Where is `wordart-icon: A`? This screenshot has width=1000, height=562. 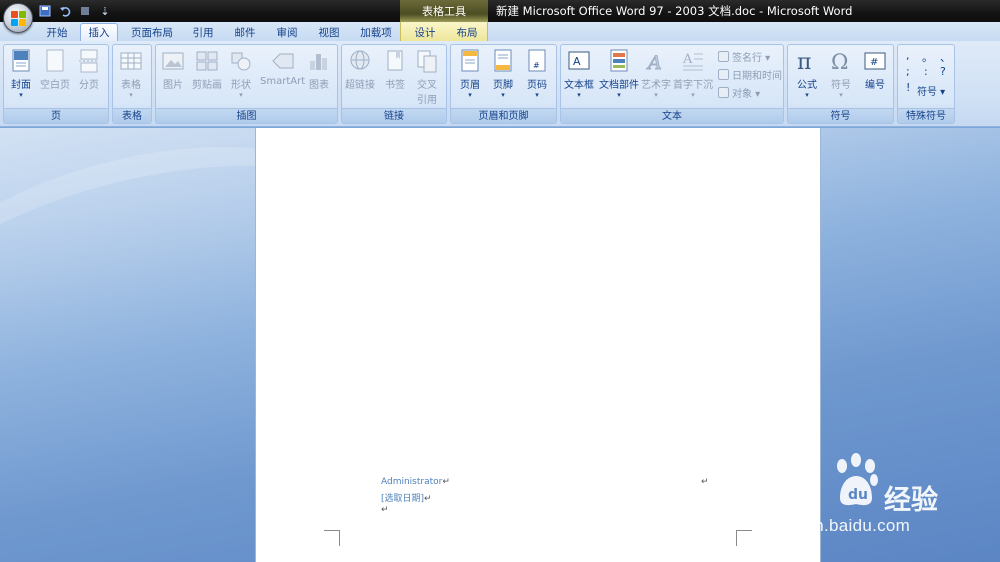 wordart-icon: A is located at coordinates (654, 63).